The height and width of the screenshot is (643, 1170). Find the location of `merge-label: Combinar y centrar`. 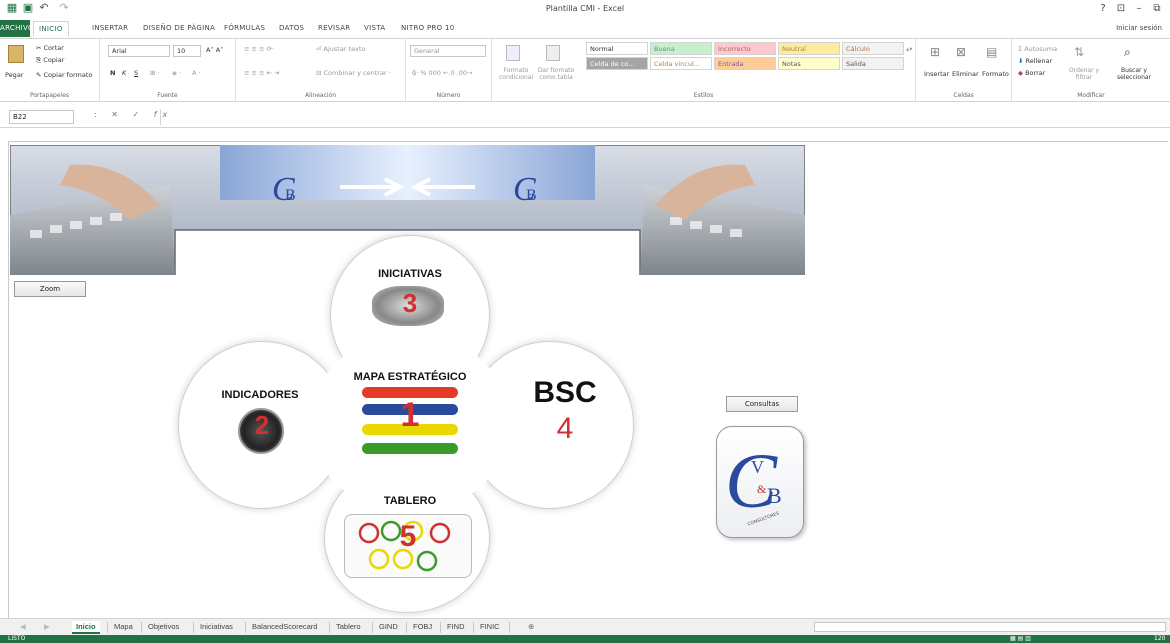

merge-label: Combinar y centrar is located at coordinates (355, 73).